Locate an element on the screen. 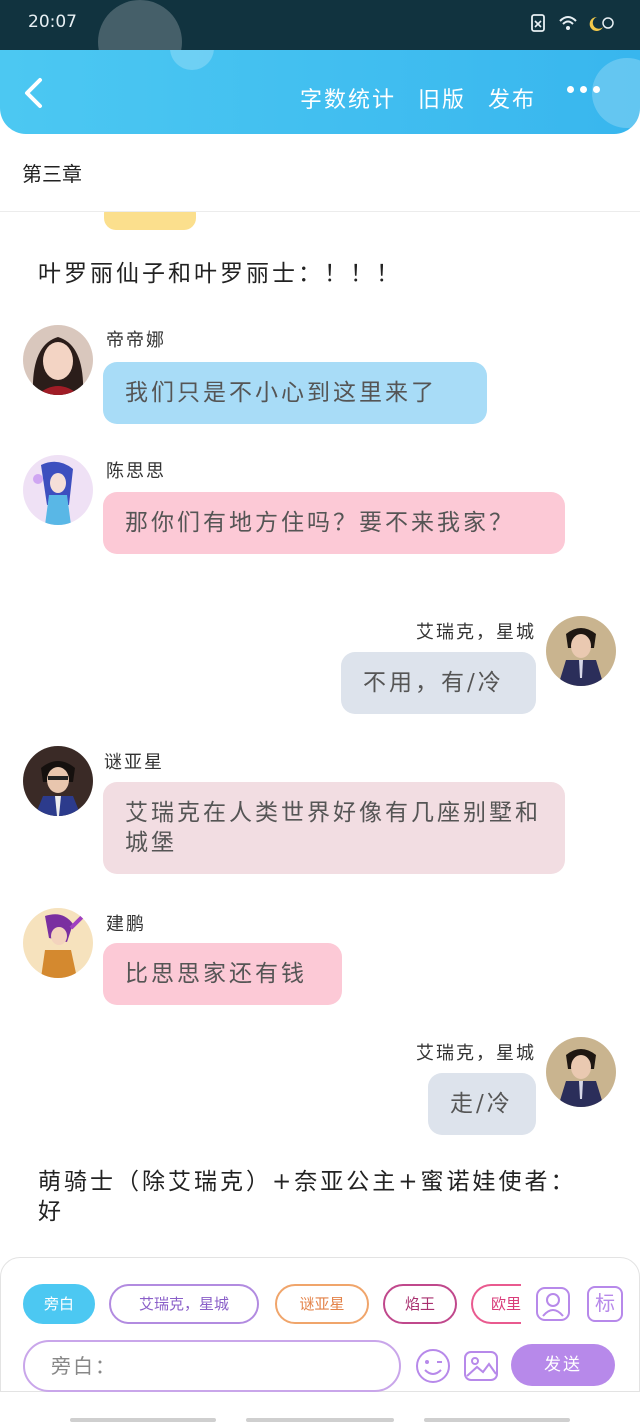 Image resolution: width=640 pixels, height=1427 pixels. role-chip: 焰王 is located at coordinates (420, 1304).